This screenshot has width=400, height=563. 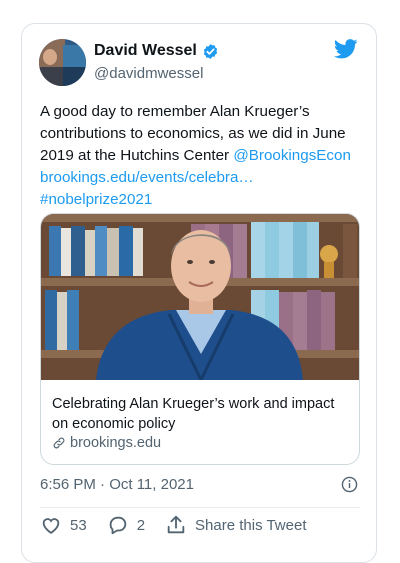 I want to click on tweet-actions: 53 2 Share this Tweet, so click(x=183, y=525).